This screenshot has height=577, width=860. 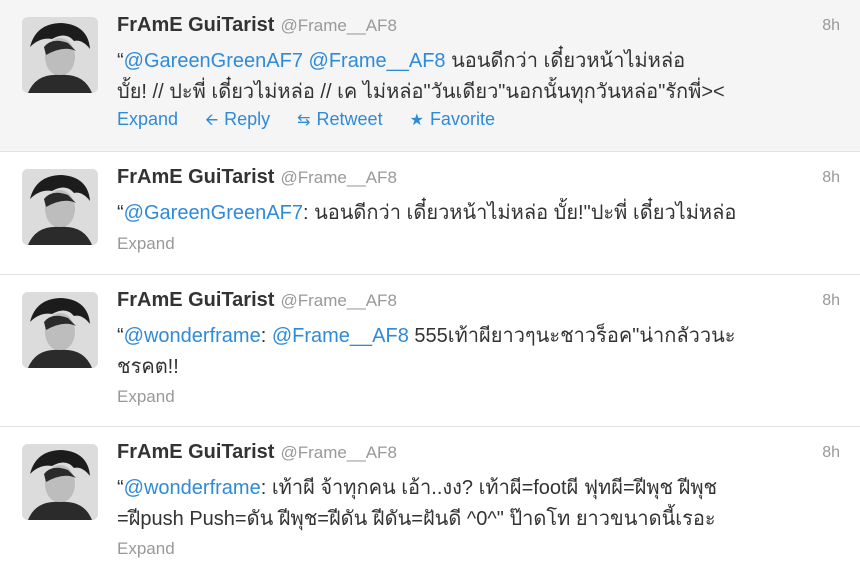 I want to click on tweet-text-body: นอนดีกว่า เดี๋ยวหน้าไม่หล่อ, so click(x=565, y=61).